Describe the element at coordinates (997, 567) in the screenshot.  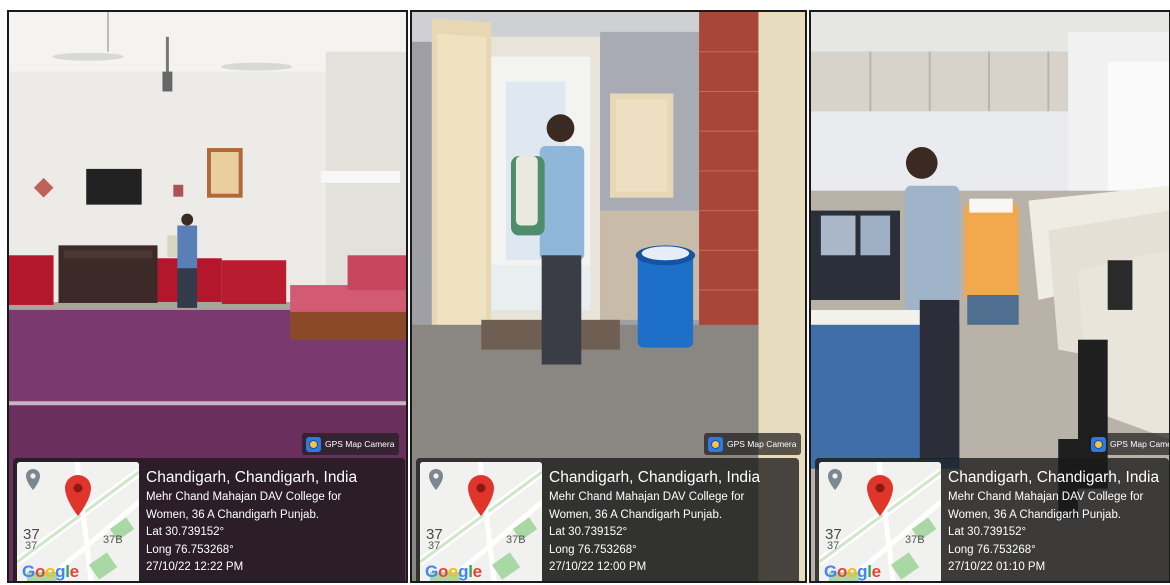
I see `timestamp-text: 27/10/22 01:10 PM` at that location.